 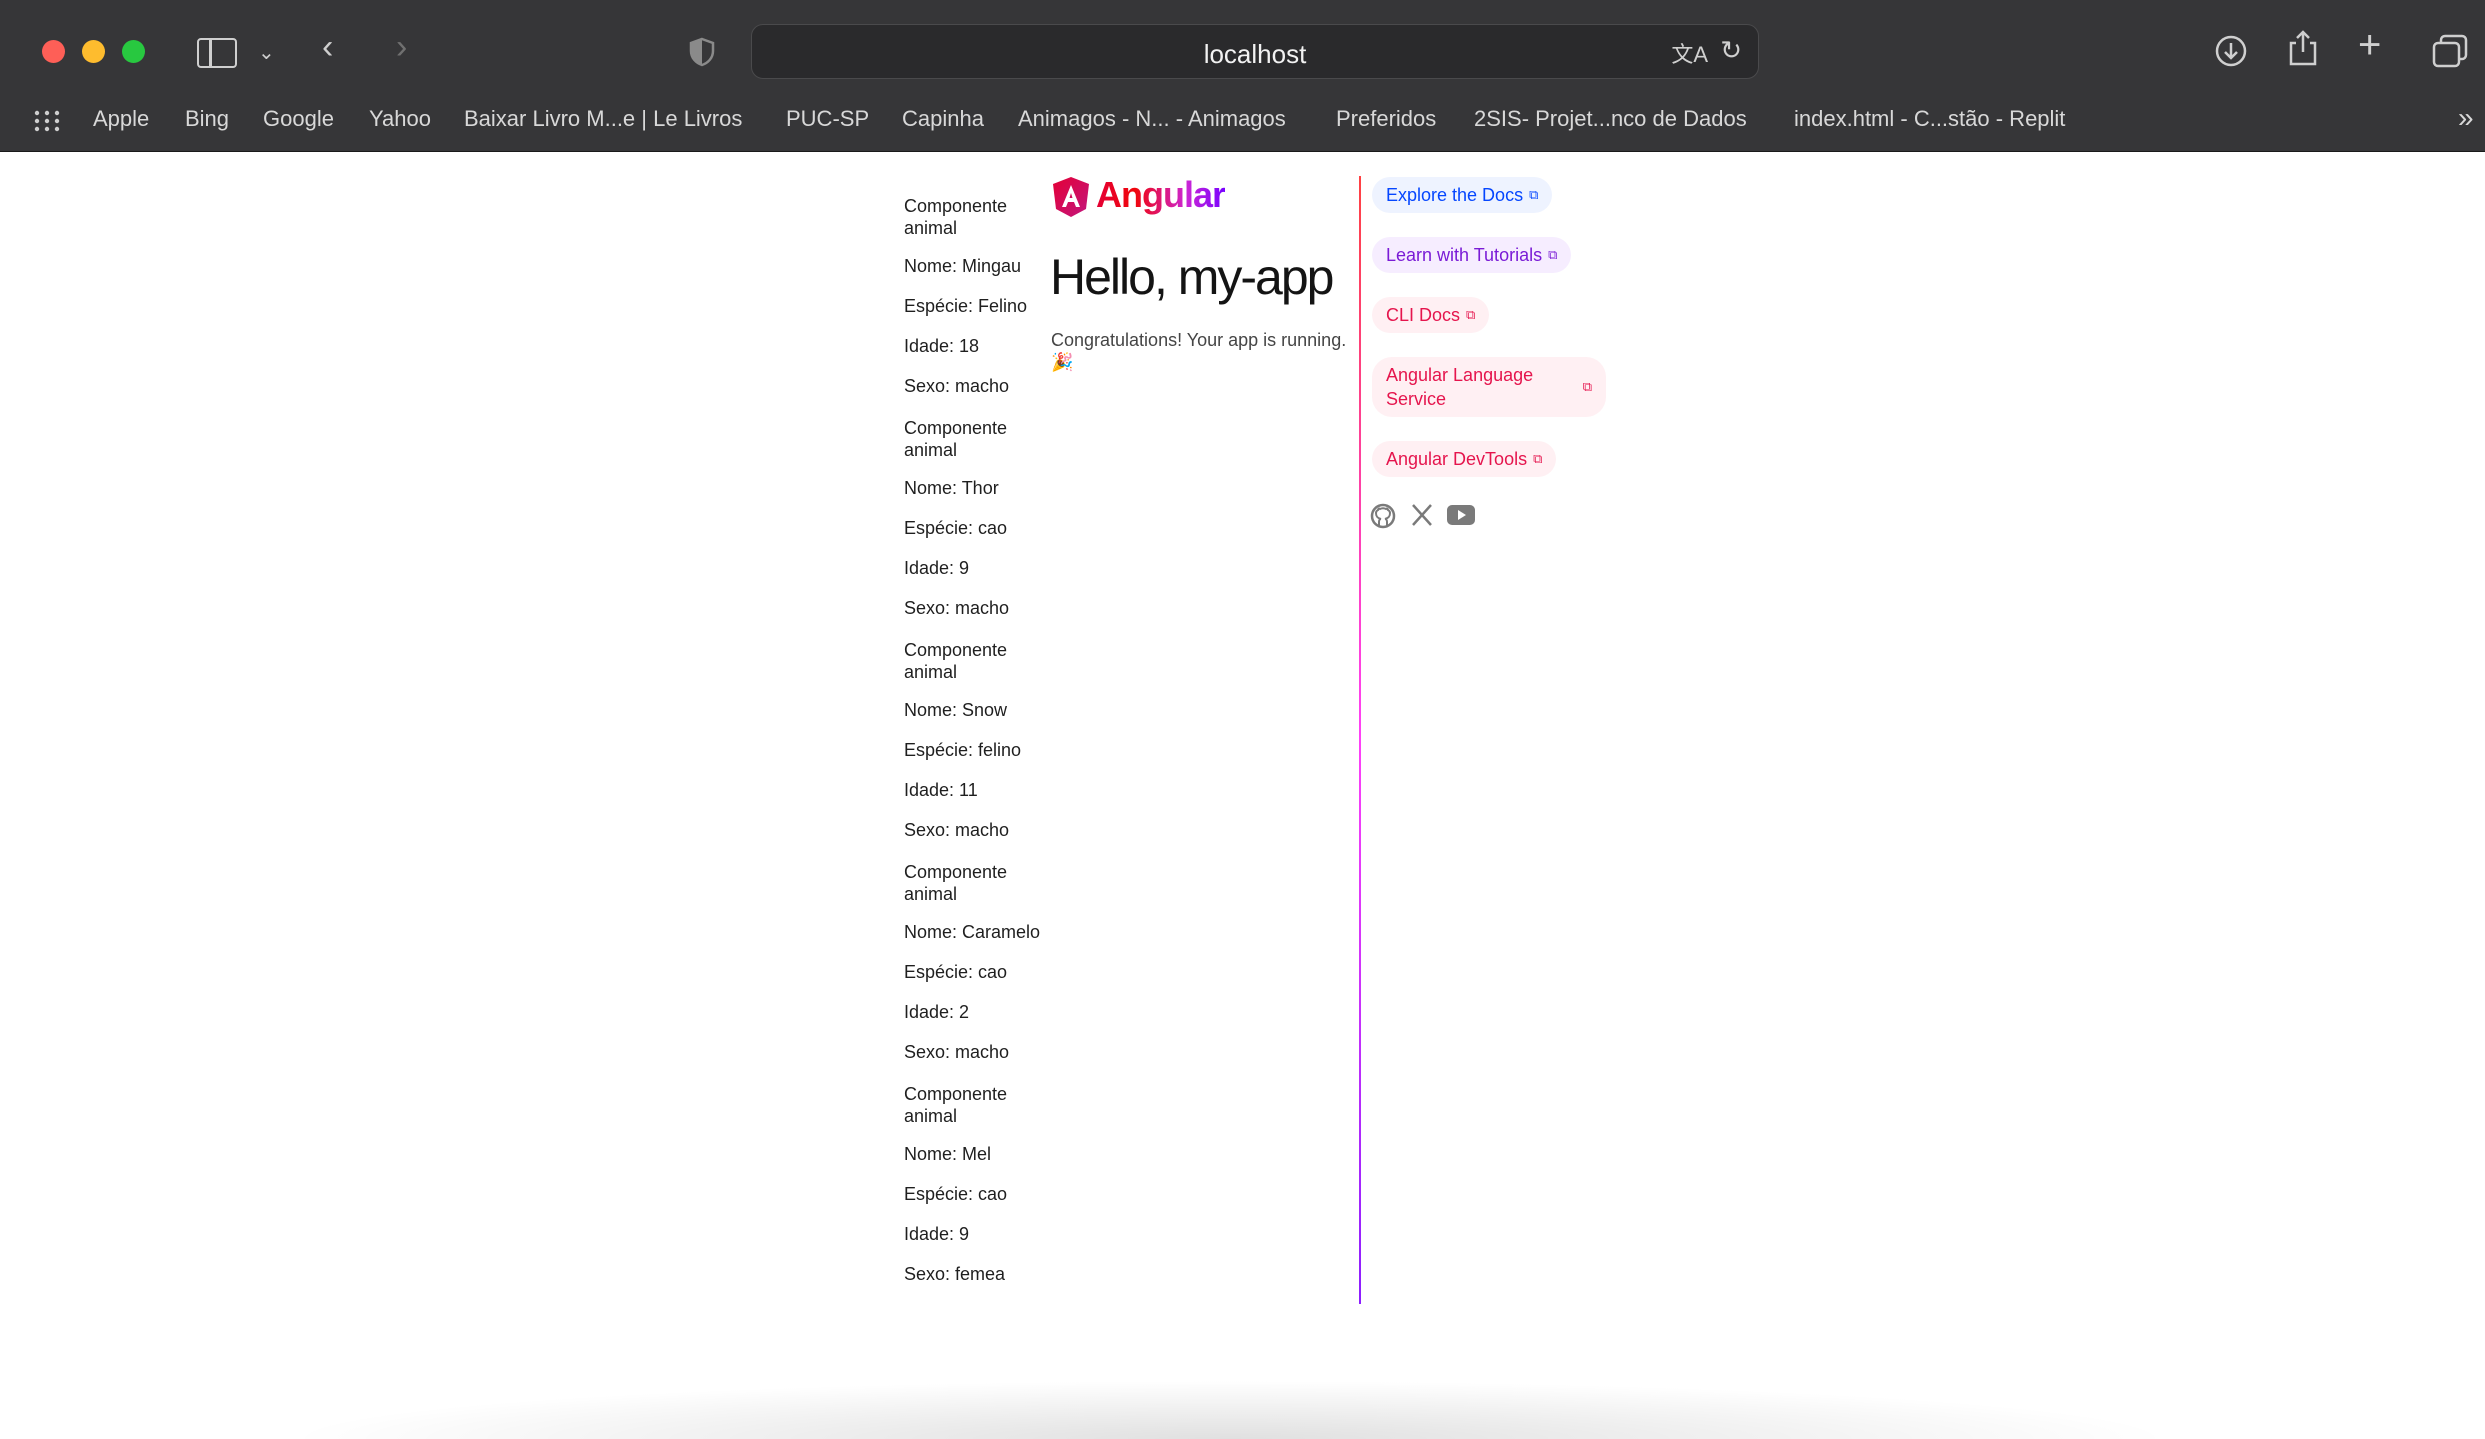 I want to click on apps-grid-icon, so click(x=47, y=121).